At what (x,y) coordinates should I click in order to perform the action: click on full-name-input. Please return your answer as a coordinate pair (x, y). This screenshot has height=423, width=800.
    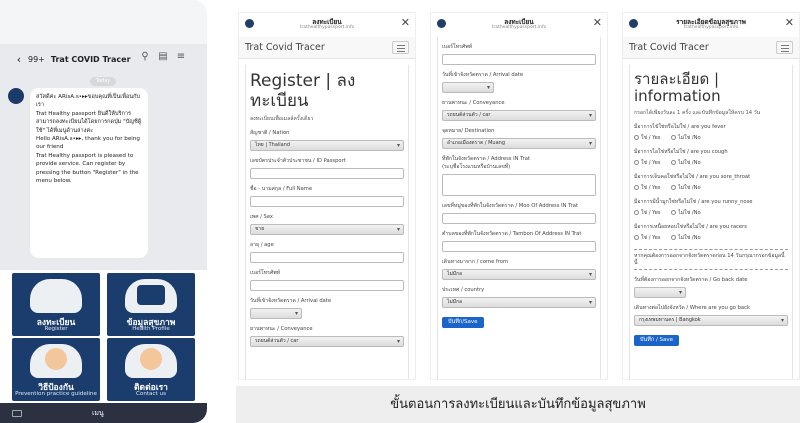
    Looking at the image, I should click on (327, 201).